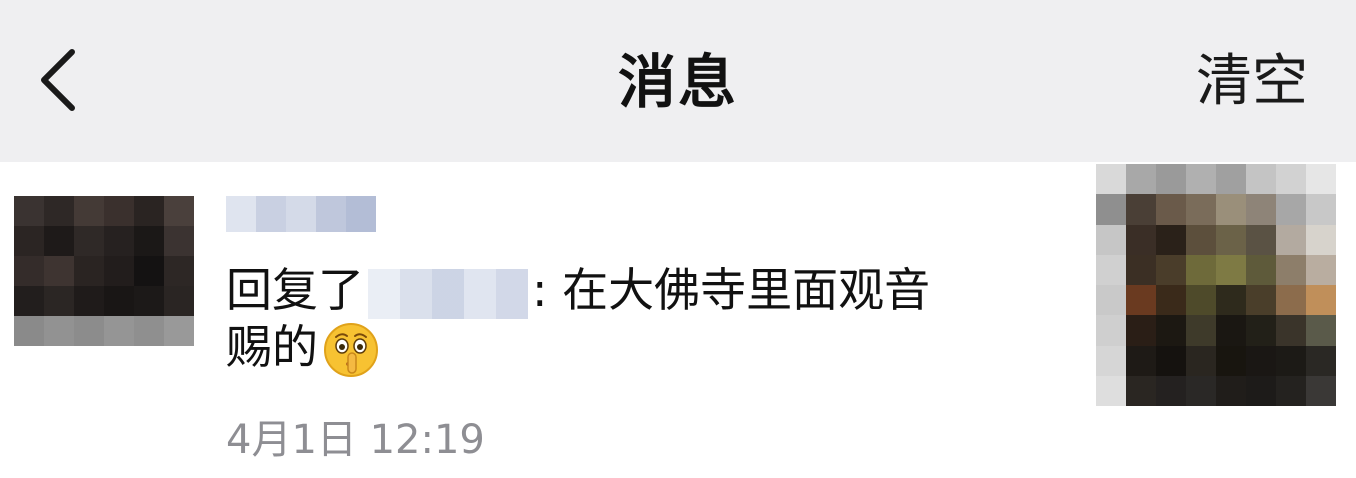 This screenshot has width=1356, height=478. What do you see at coordinates (301, 214) in the screenshot?
I see `username` at bounding box center [301, 214].